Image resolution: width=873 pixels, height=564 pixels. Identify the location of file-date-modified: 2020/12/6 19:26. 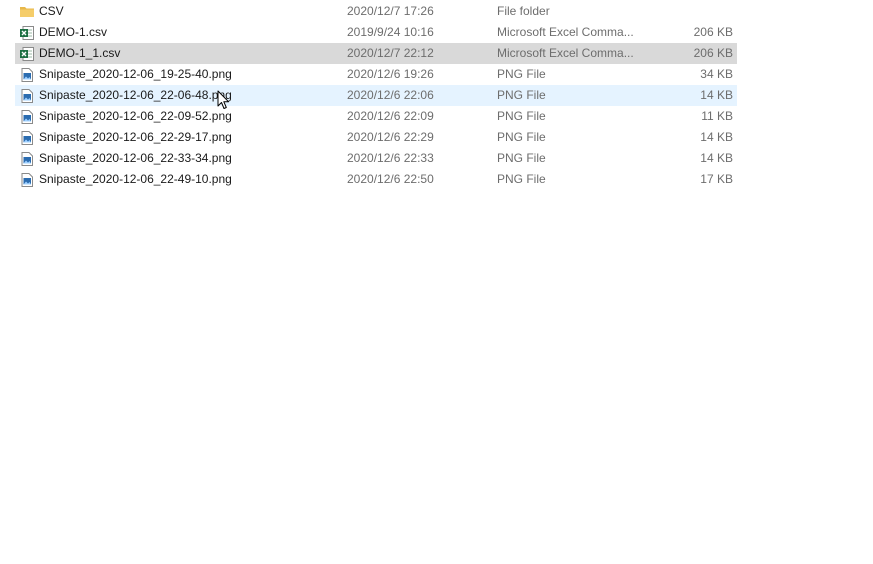
(390, 74).